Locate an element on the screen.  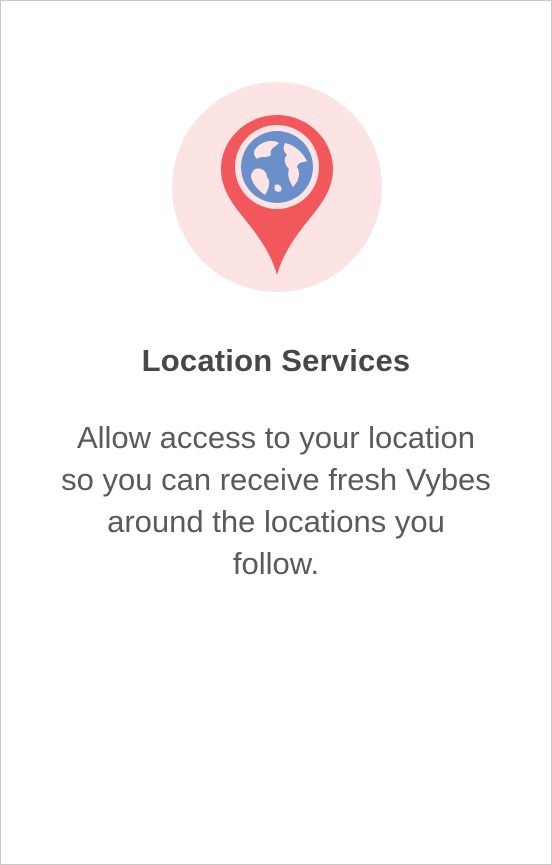
page-title: Location Services is located at coordinates (276, 360).